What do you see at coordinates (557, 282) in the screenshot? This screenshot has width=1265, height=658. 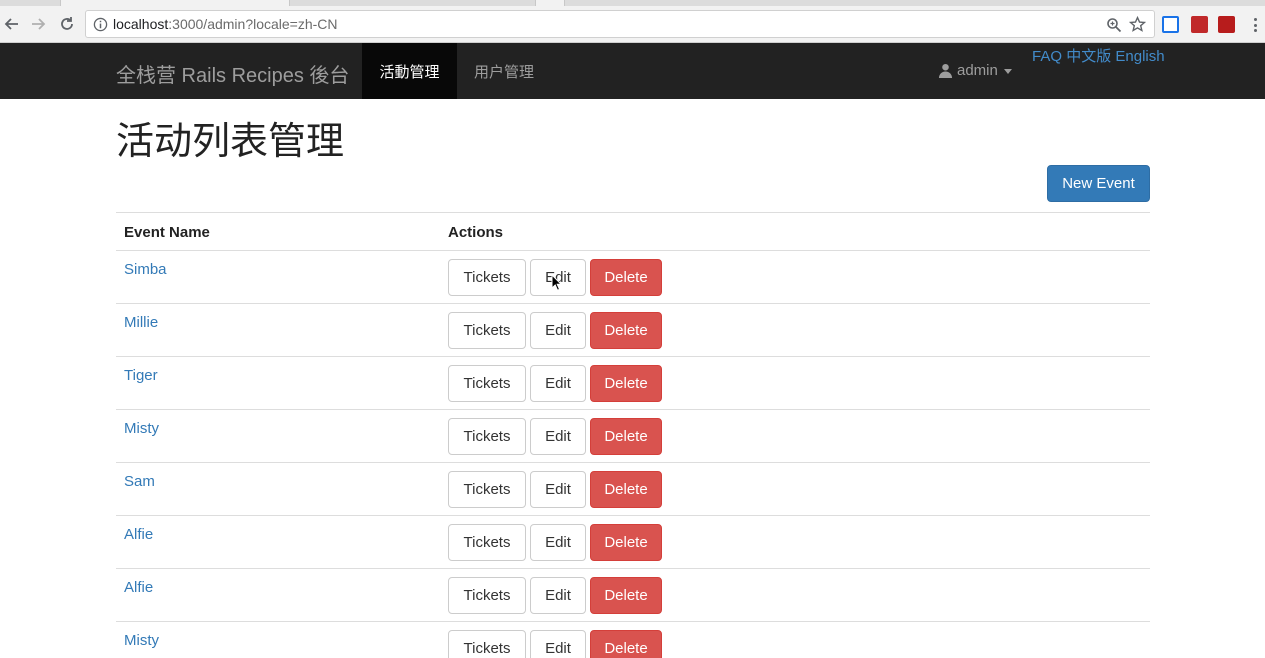 I see `mouse-cursor-icon` at bounding box center [557, 282].